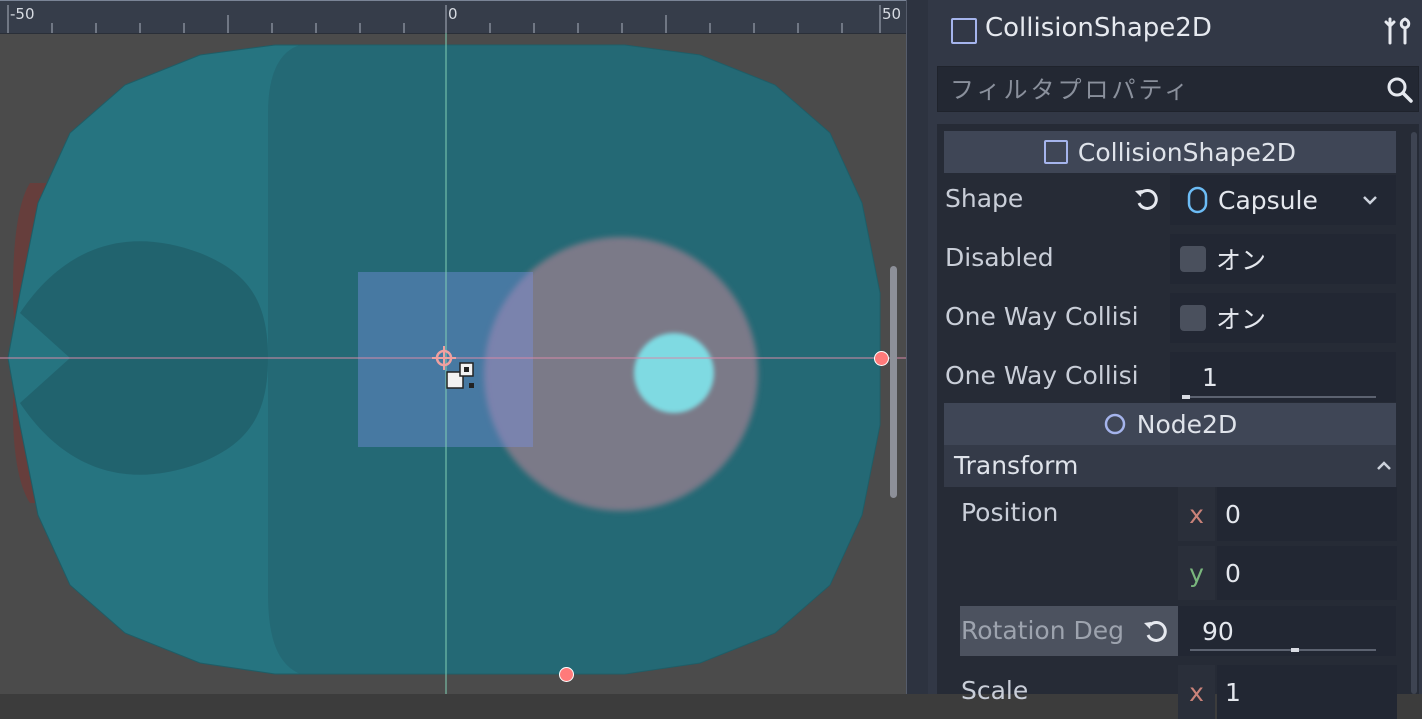 This screenshot has width=1422, height=719. What do you see at coordinates (1283, 377) in the screenshot?
I see `one-way-margin-spinbox: 1` at bounding box center [1283, 377].